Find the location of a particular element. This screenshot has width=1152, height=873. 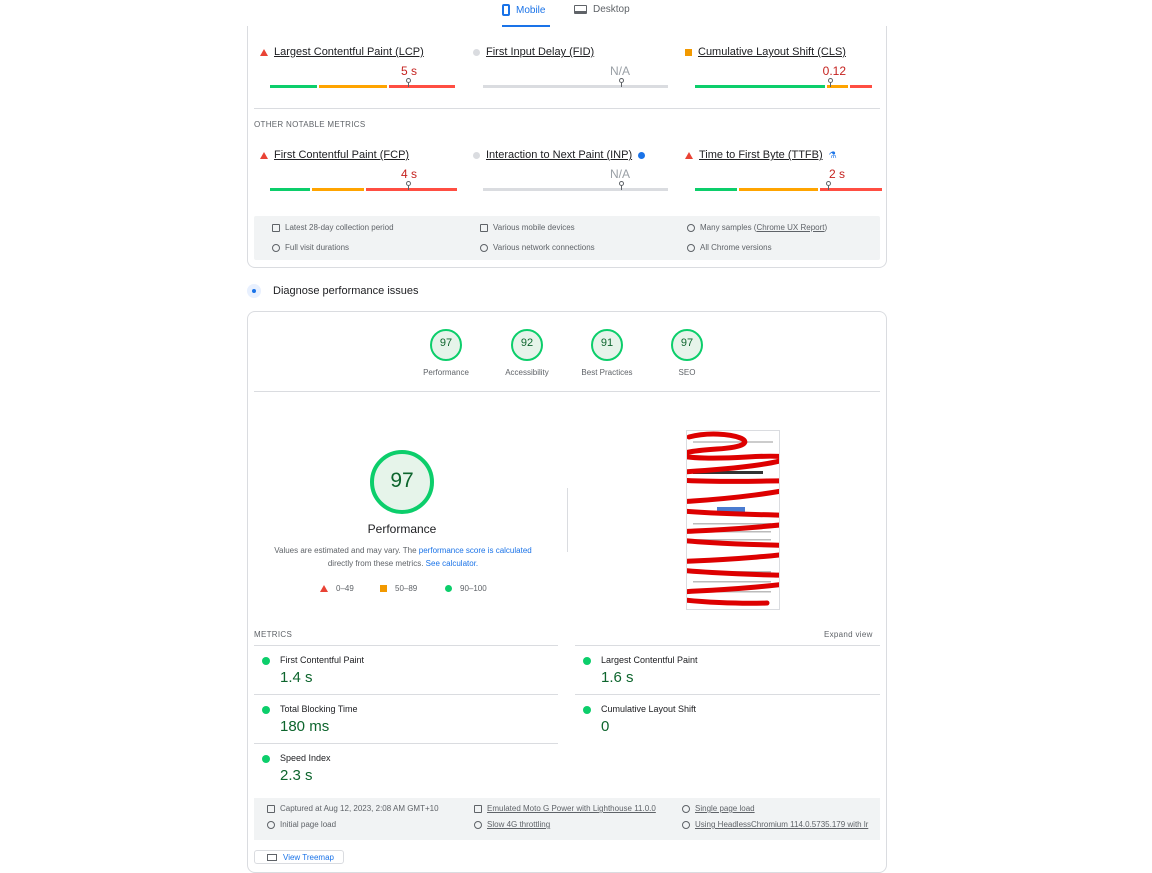

metric-fcp-title: First Contentful Paint (FCP) is located at coordinates (341, 155).